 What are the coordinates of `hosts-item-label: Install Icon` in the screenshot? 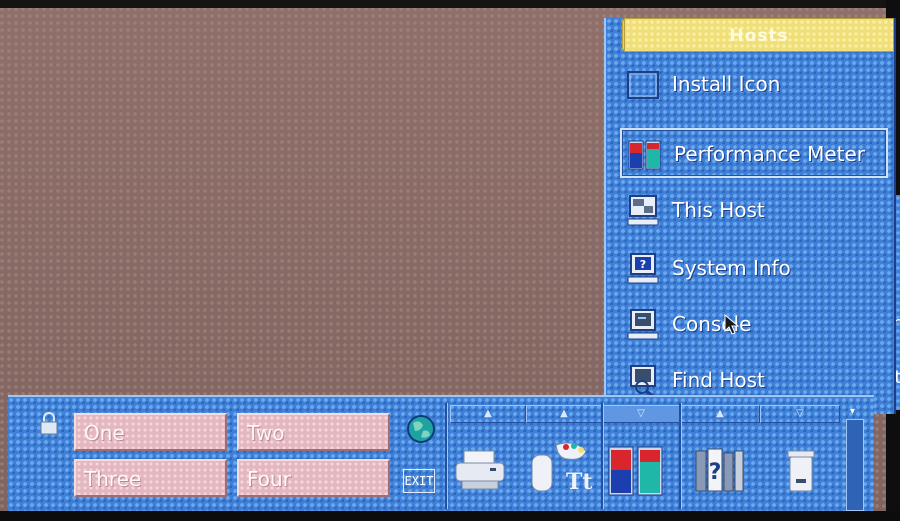 It's located at (726, 84).